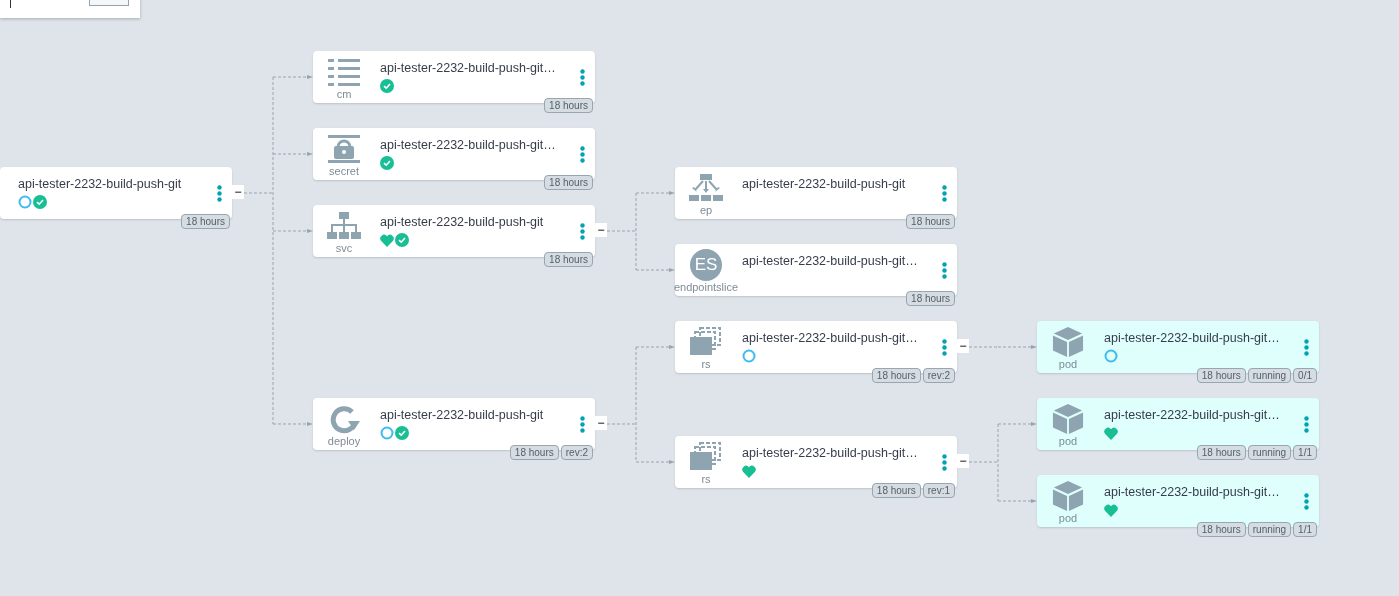 The height and width of the screenshot is (596, 1399). Describe the element at coordinates (576, 452) in the screenshot. I see `info-tag: rev:2` at that location.